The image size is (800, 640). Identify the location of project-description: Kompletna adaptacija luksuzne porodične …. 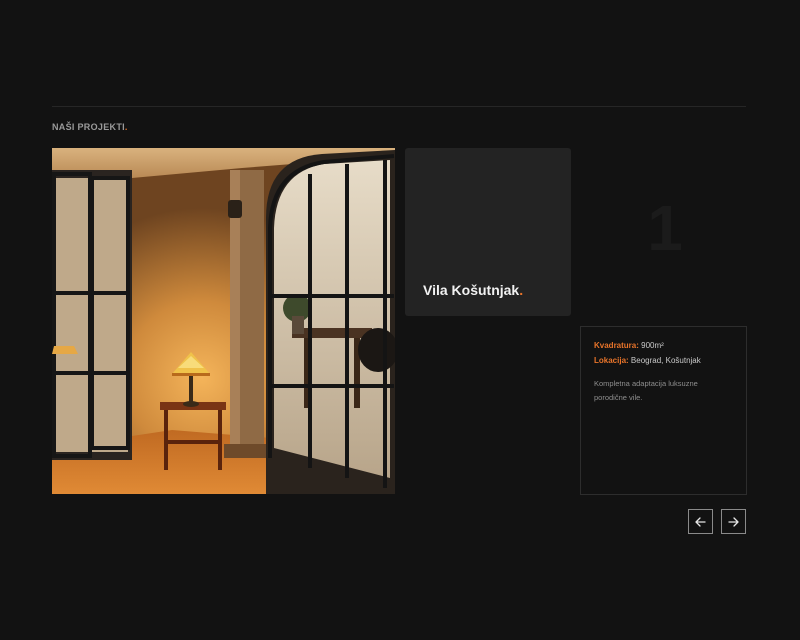
(646, 390).